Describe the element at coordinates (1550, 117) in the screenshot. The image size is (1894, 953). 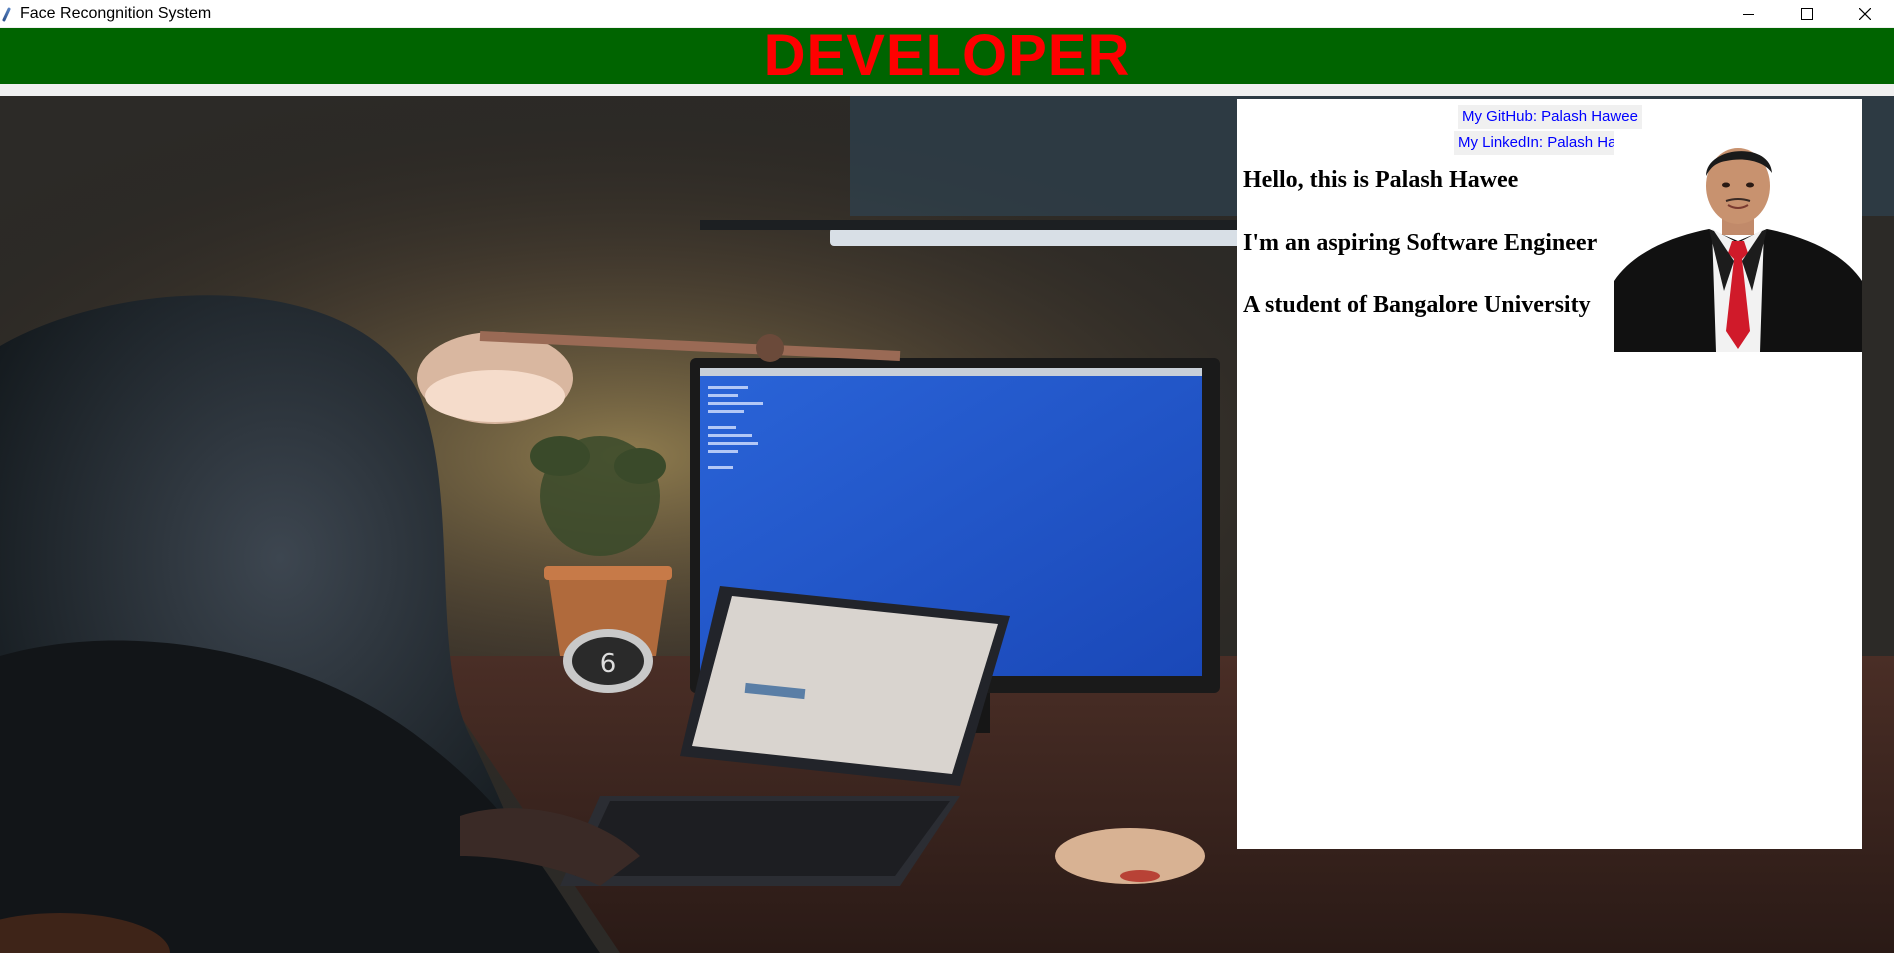
I see `github-link: My GitHub: Palash Hawee` at that location.